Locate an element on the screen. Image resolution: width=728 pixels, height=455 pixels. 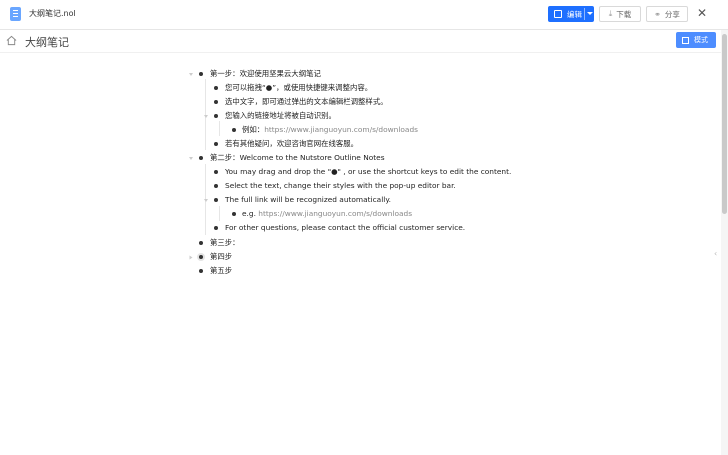
button-divider is located at coordinates (584, 14).